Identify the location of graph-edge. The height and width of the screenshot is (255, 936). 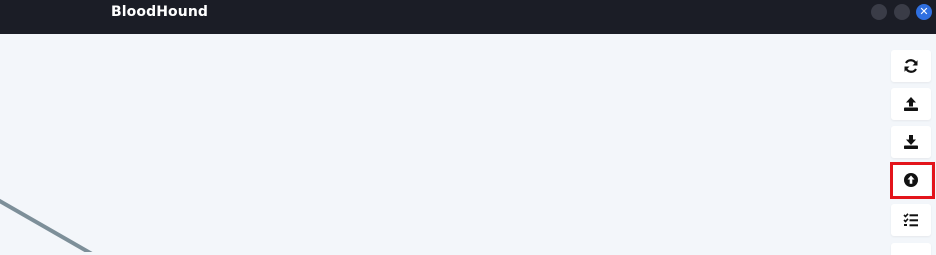
(46, 225).